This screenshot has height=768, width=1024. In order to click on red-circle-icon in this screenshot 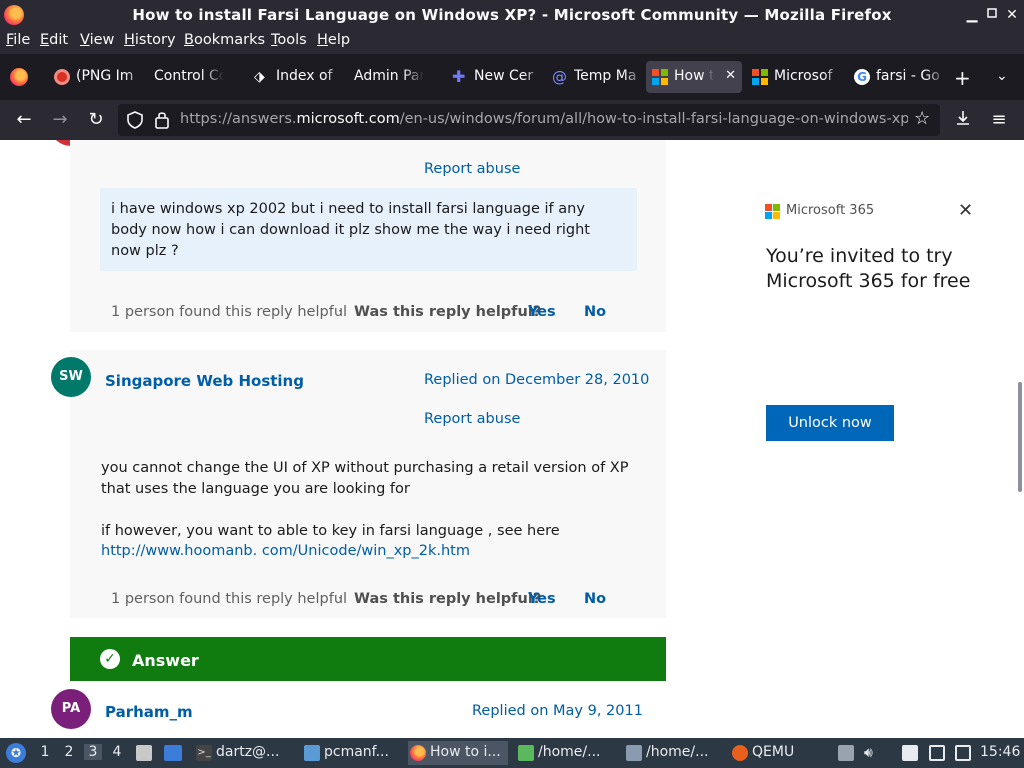, I will do `click(62, 77)`.